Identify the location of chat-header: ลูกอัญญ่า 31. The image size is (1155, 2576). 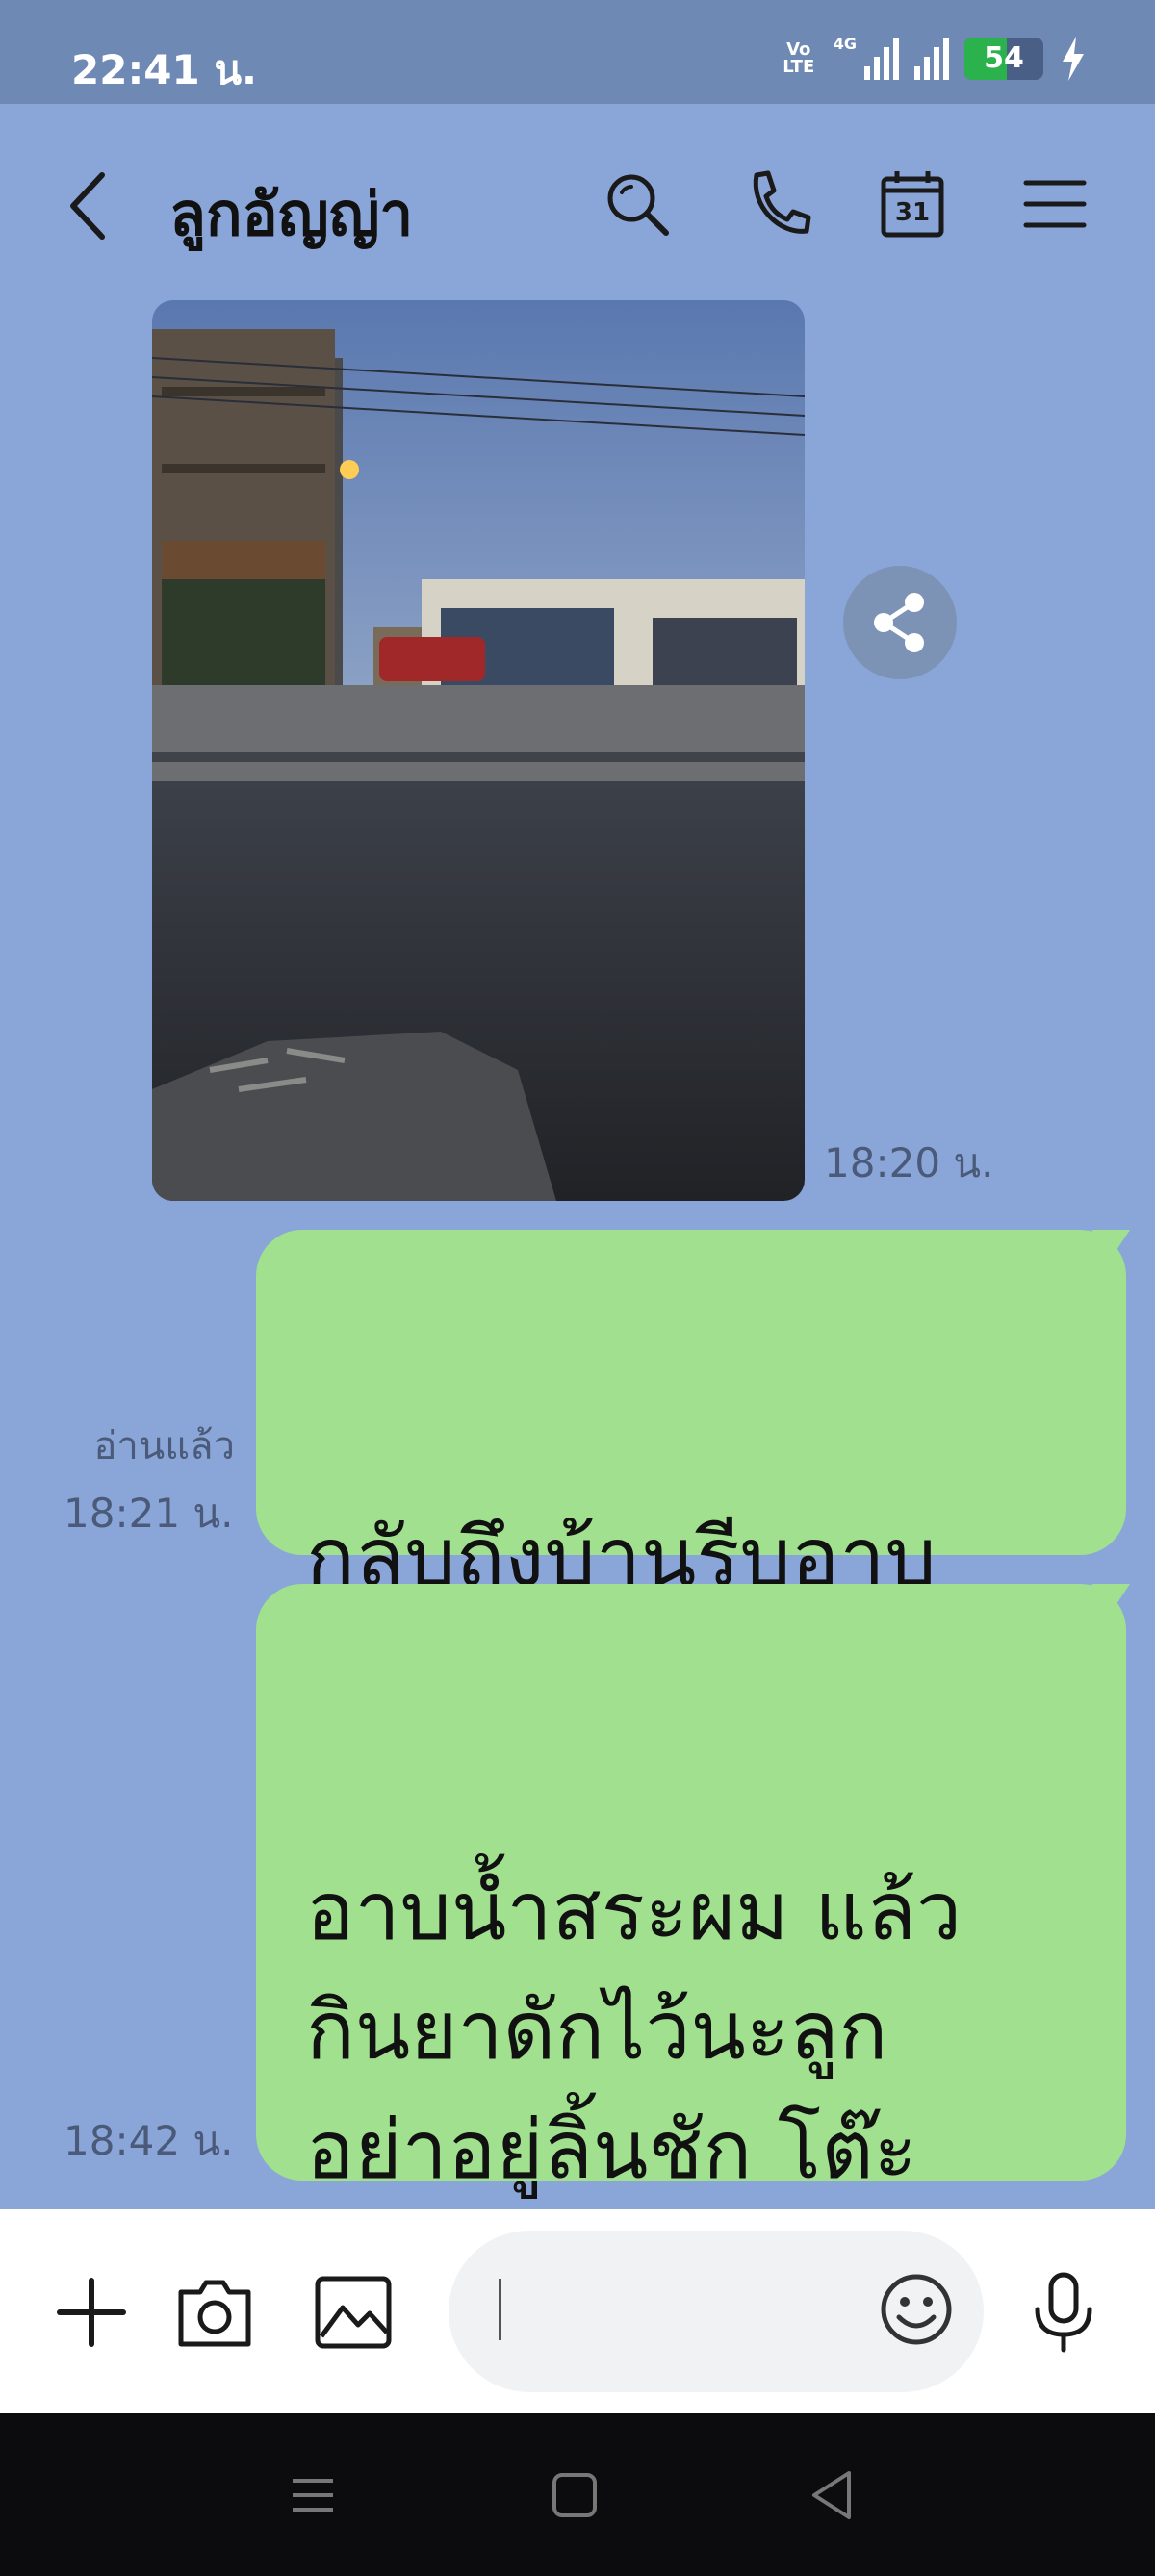
(577, 205).